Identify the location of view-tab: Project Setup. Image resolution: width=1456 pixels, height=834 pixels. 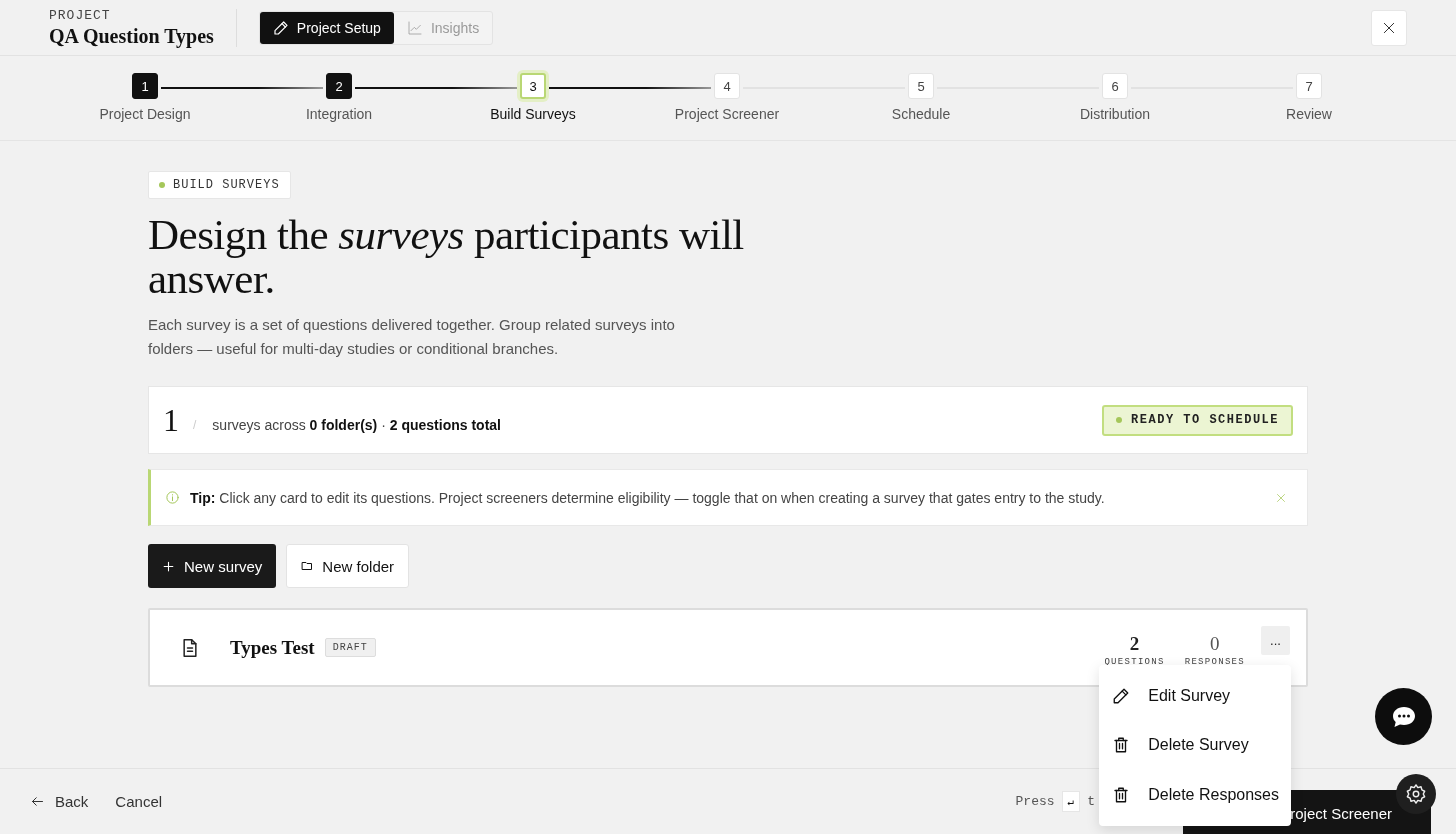
(326, 27).